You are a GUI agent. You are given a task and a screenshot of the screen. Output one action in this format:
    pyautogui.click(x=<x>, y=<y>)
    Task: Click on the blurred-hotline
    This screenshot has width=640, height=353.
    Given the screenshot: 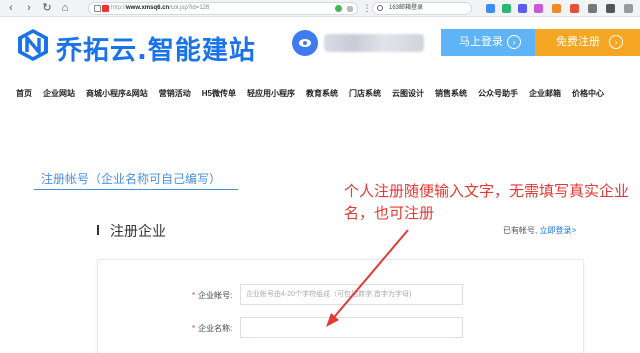 What is the action you would take?
    pyautogui.click(x=374, y=43)
    